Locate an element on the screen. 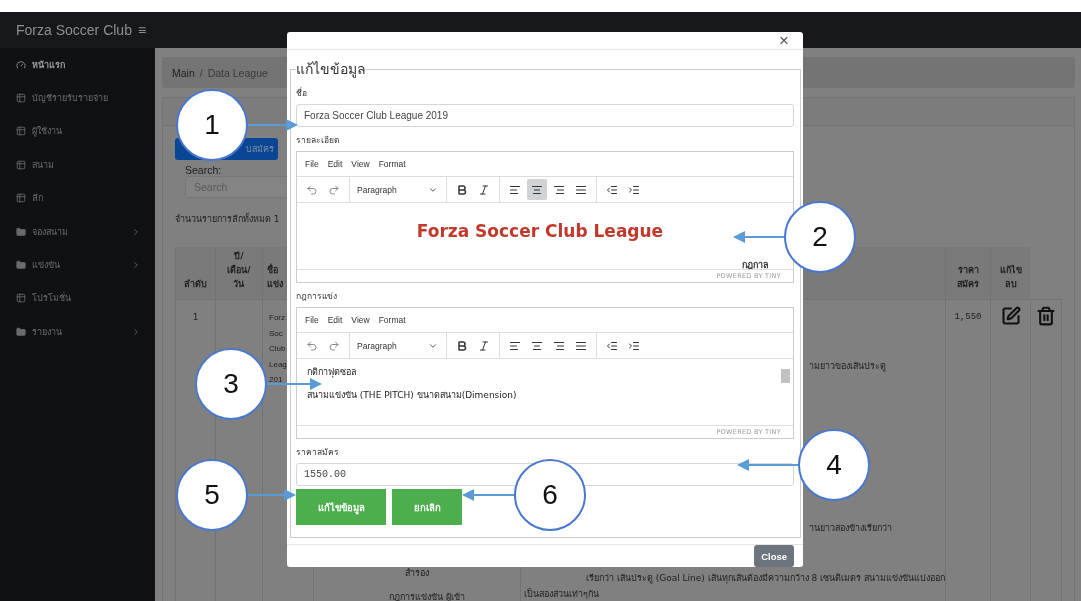  sidebar-item: รายงาน is located at coordinates (77, 332).